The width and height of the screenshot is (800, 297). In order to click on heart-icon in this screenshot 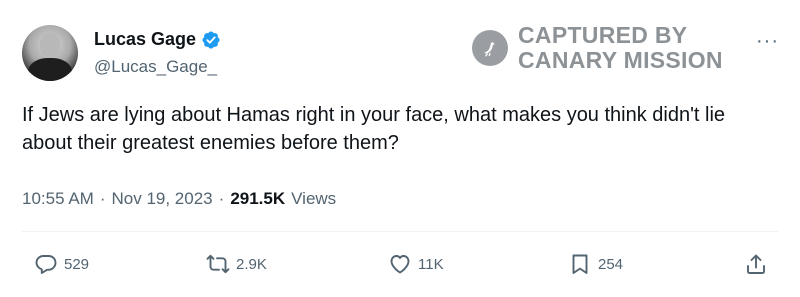, I will do `click(400, 264)`.